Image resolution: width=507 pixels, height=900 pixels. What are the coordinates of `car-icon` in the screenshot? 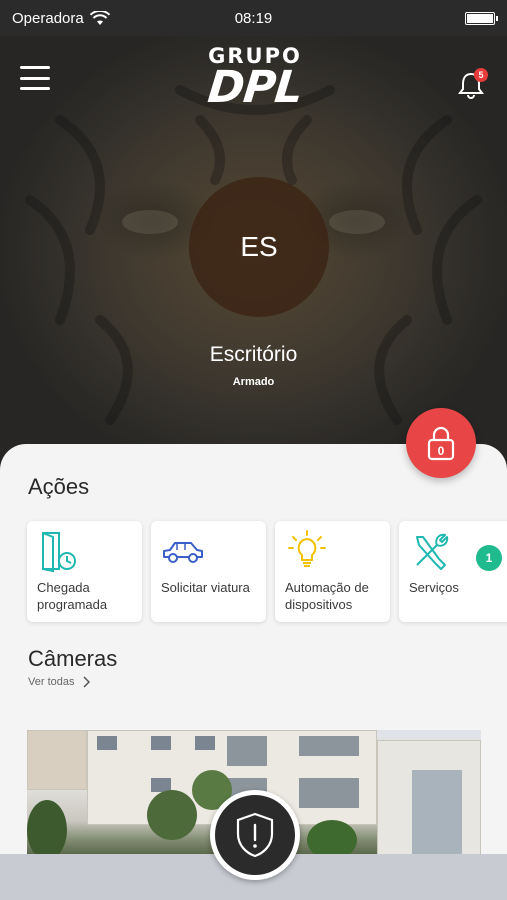 It's located at (183, 552).